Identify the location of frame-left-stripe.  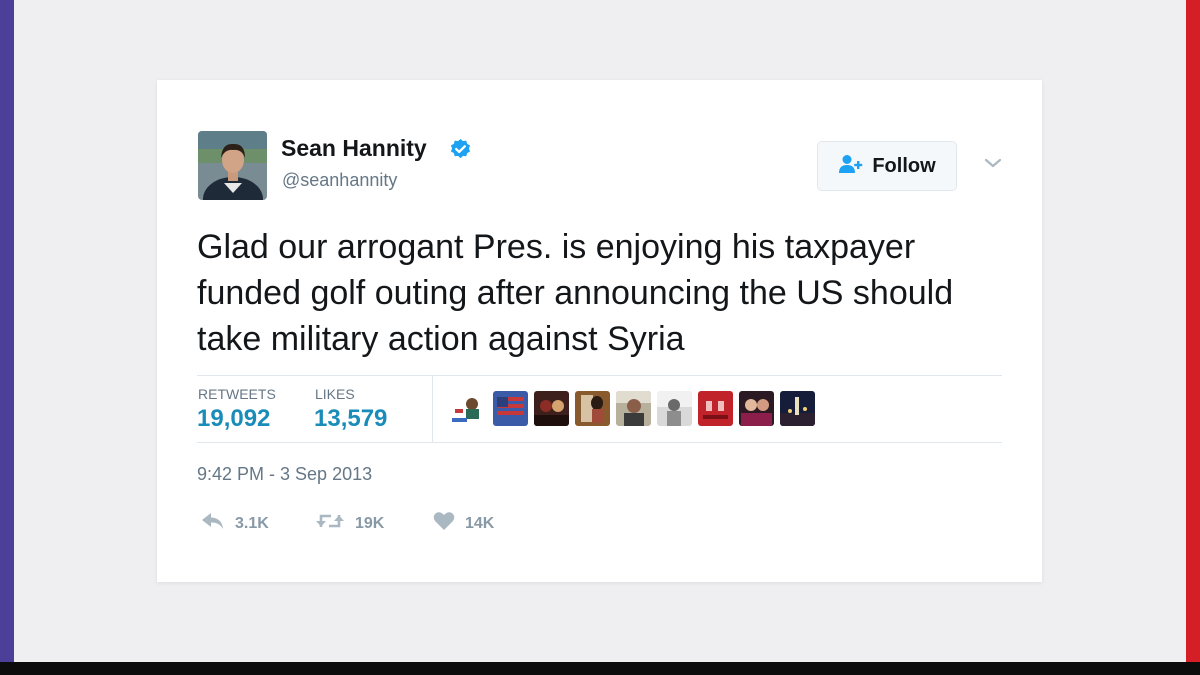
(7, 331).